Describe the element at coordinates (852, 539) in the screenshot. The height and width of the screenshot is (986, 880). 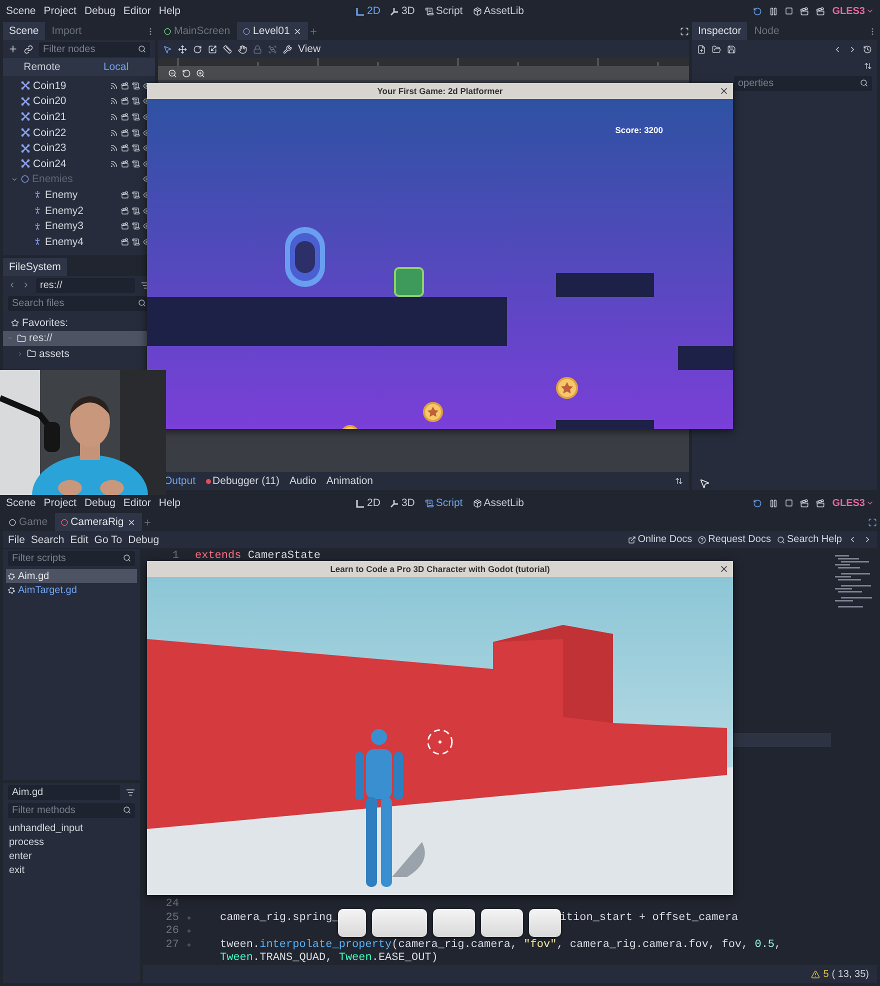
I see `back-icon` at that location.